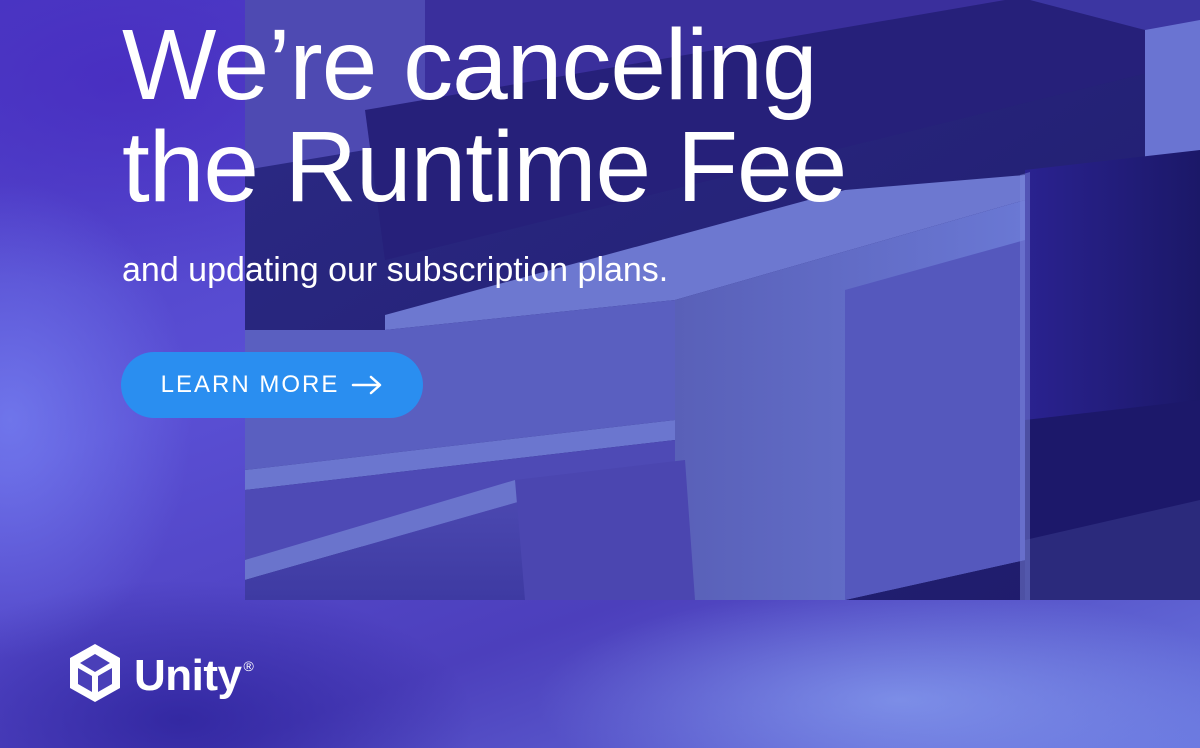 The image size is (1200, 748). I want to click on registered-mark: ®, so click(248, 666).